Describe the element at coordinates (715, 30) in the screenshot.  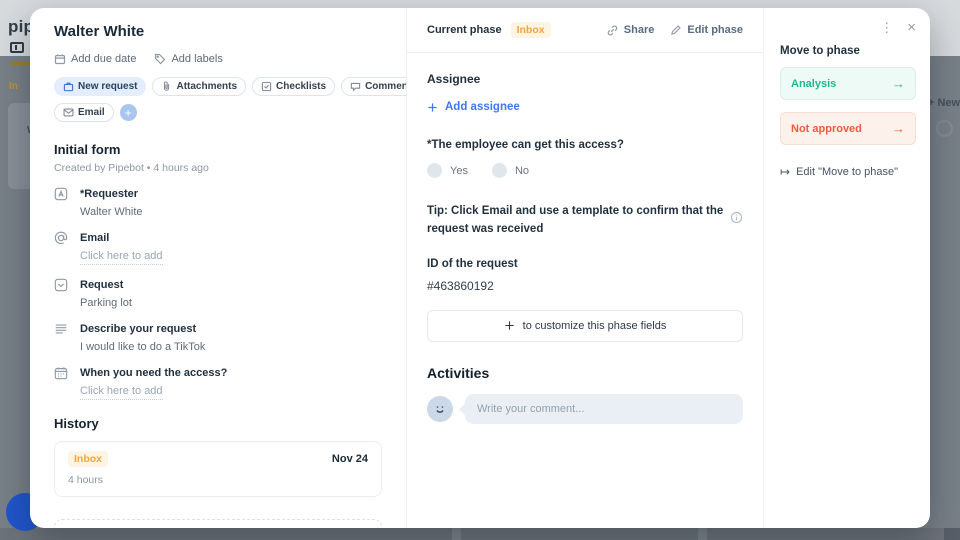
I see `edit-phase-label: Edit phase` at that location.